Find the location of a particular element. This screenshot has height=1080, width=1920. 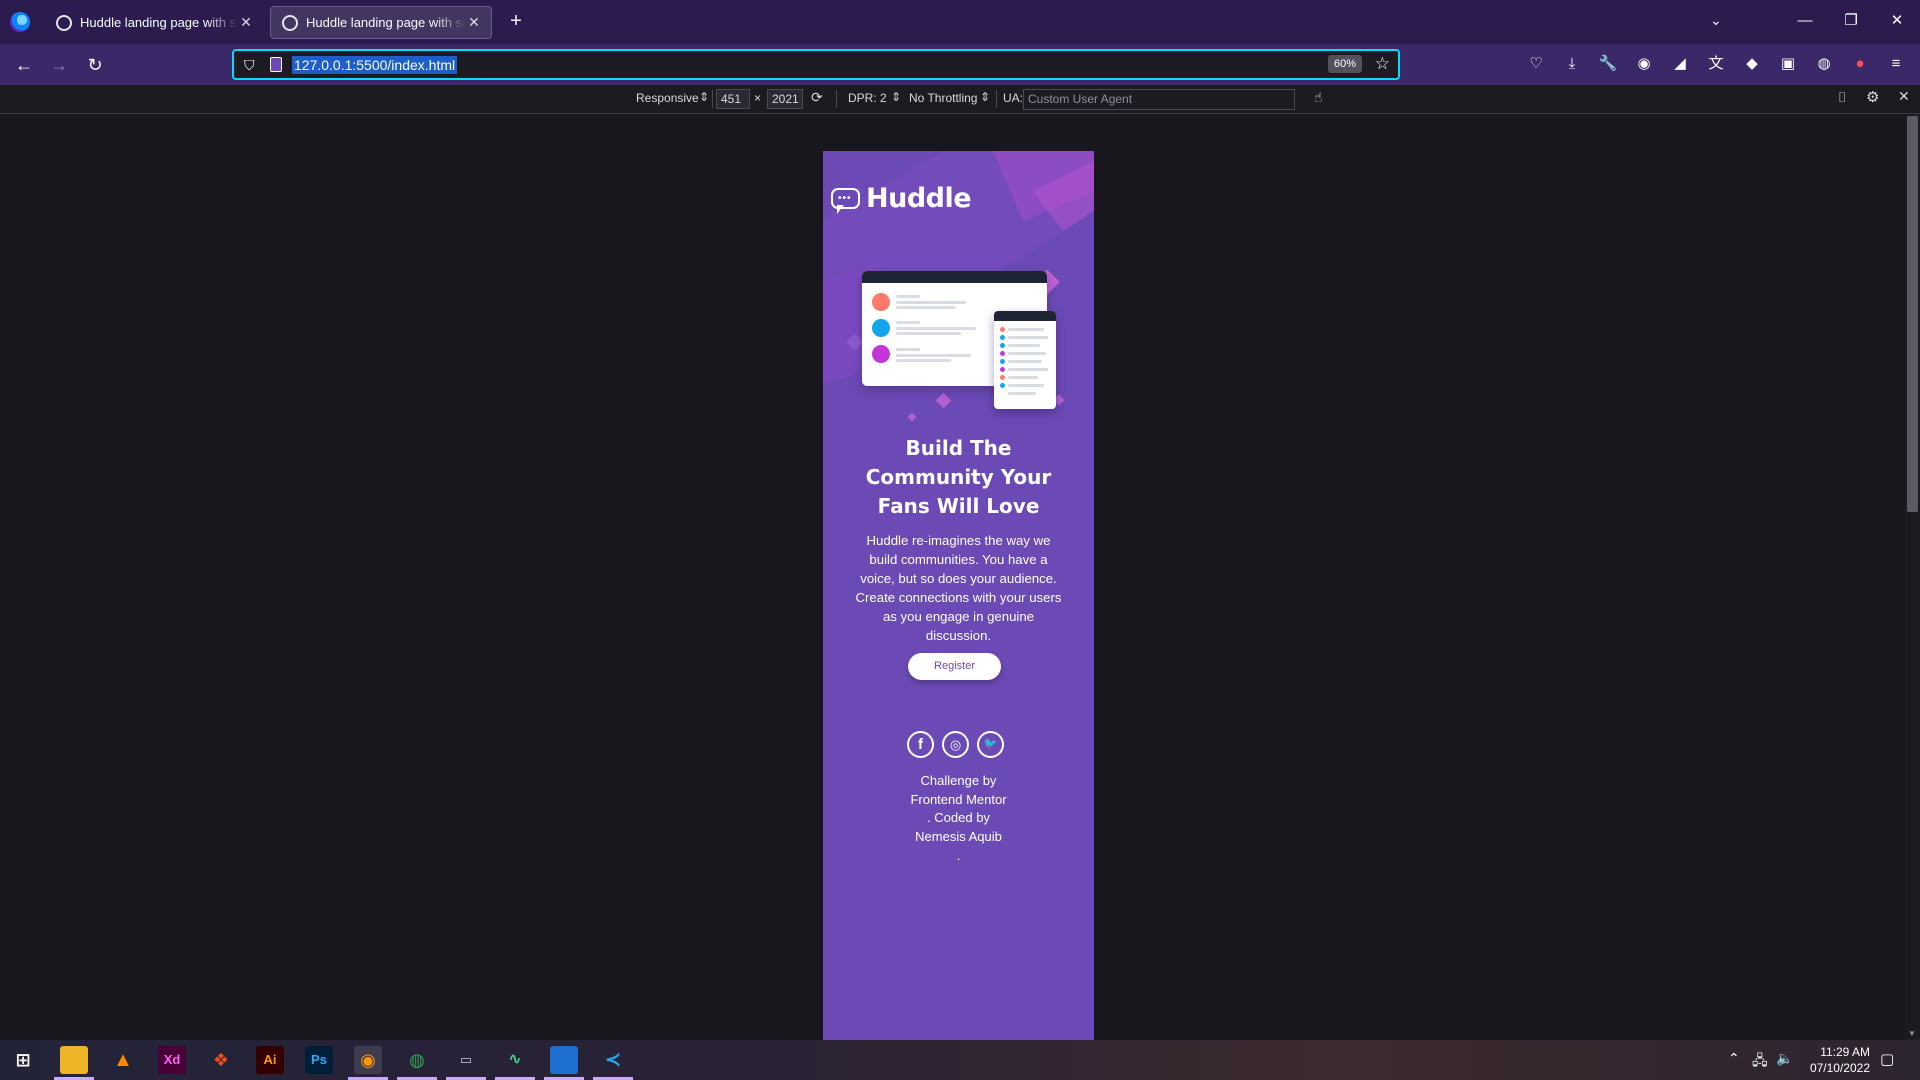

clock-time: 11:29 AM is located at coordinates (1845, 1052).